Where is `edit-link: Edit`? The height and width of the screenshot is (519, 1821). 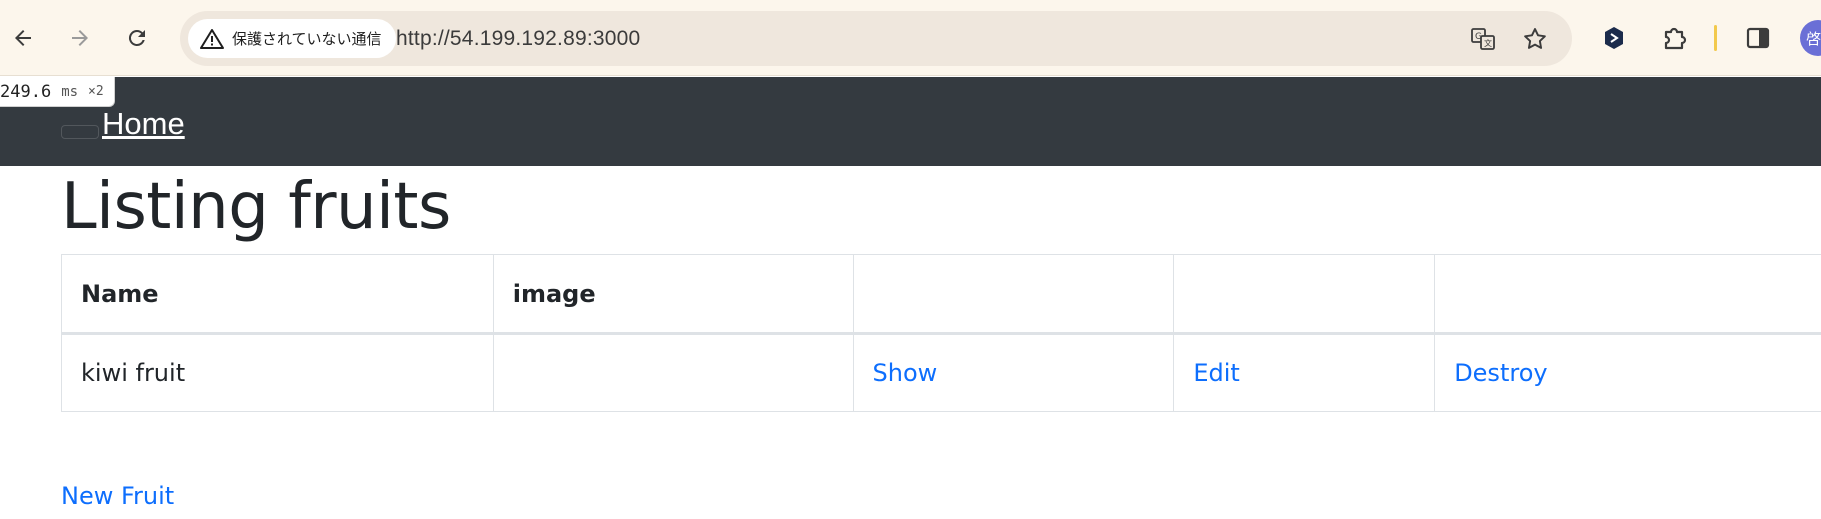
edit-link: Edit is located at coordinates (1216, 373).